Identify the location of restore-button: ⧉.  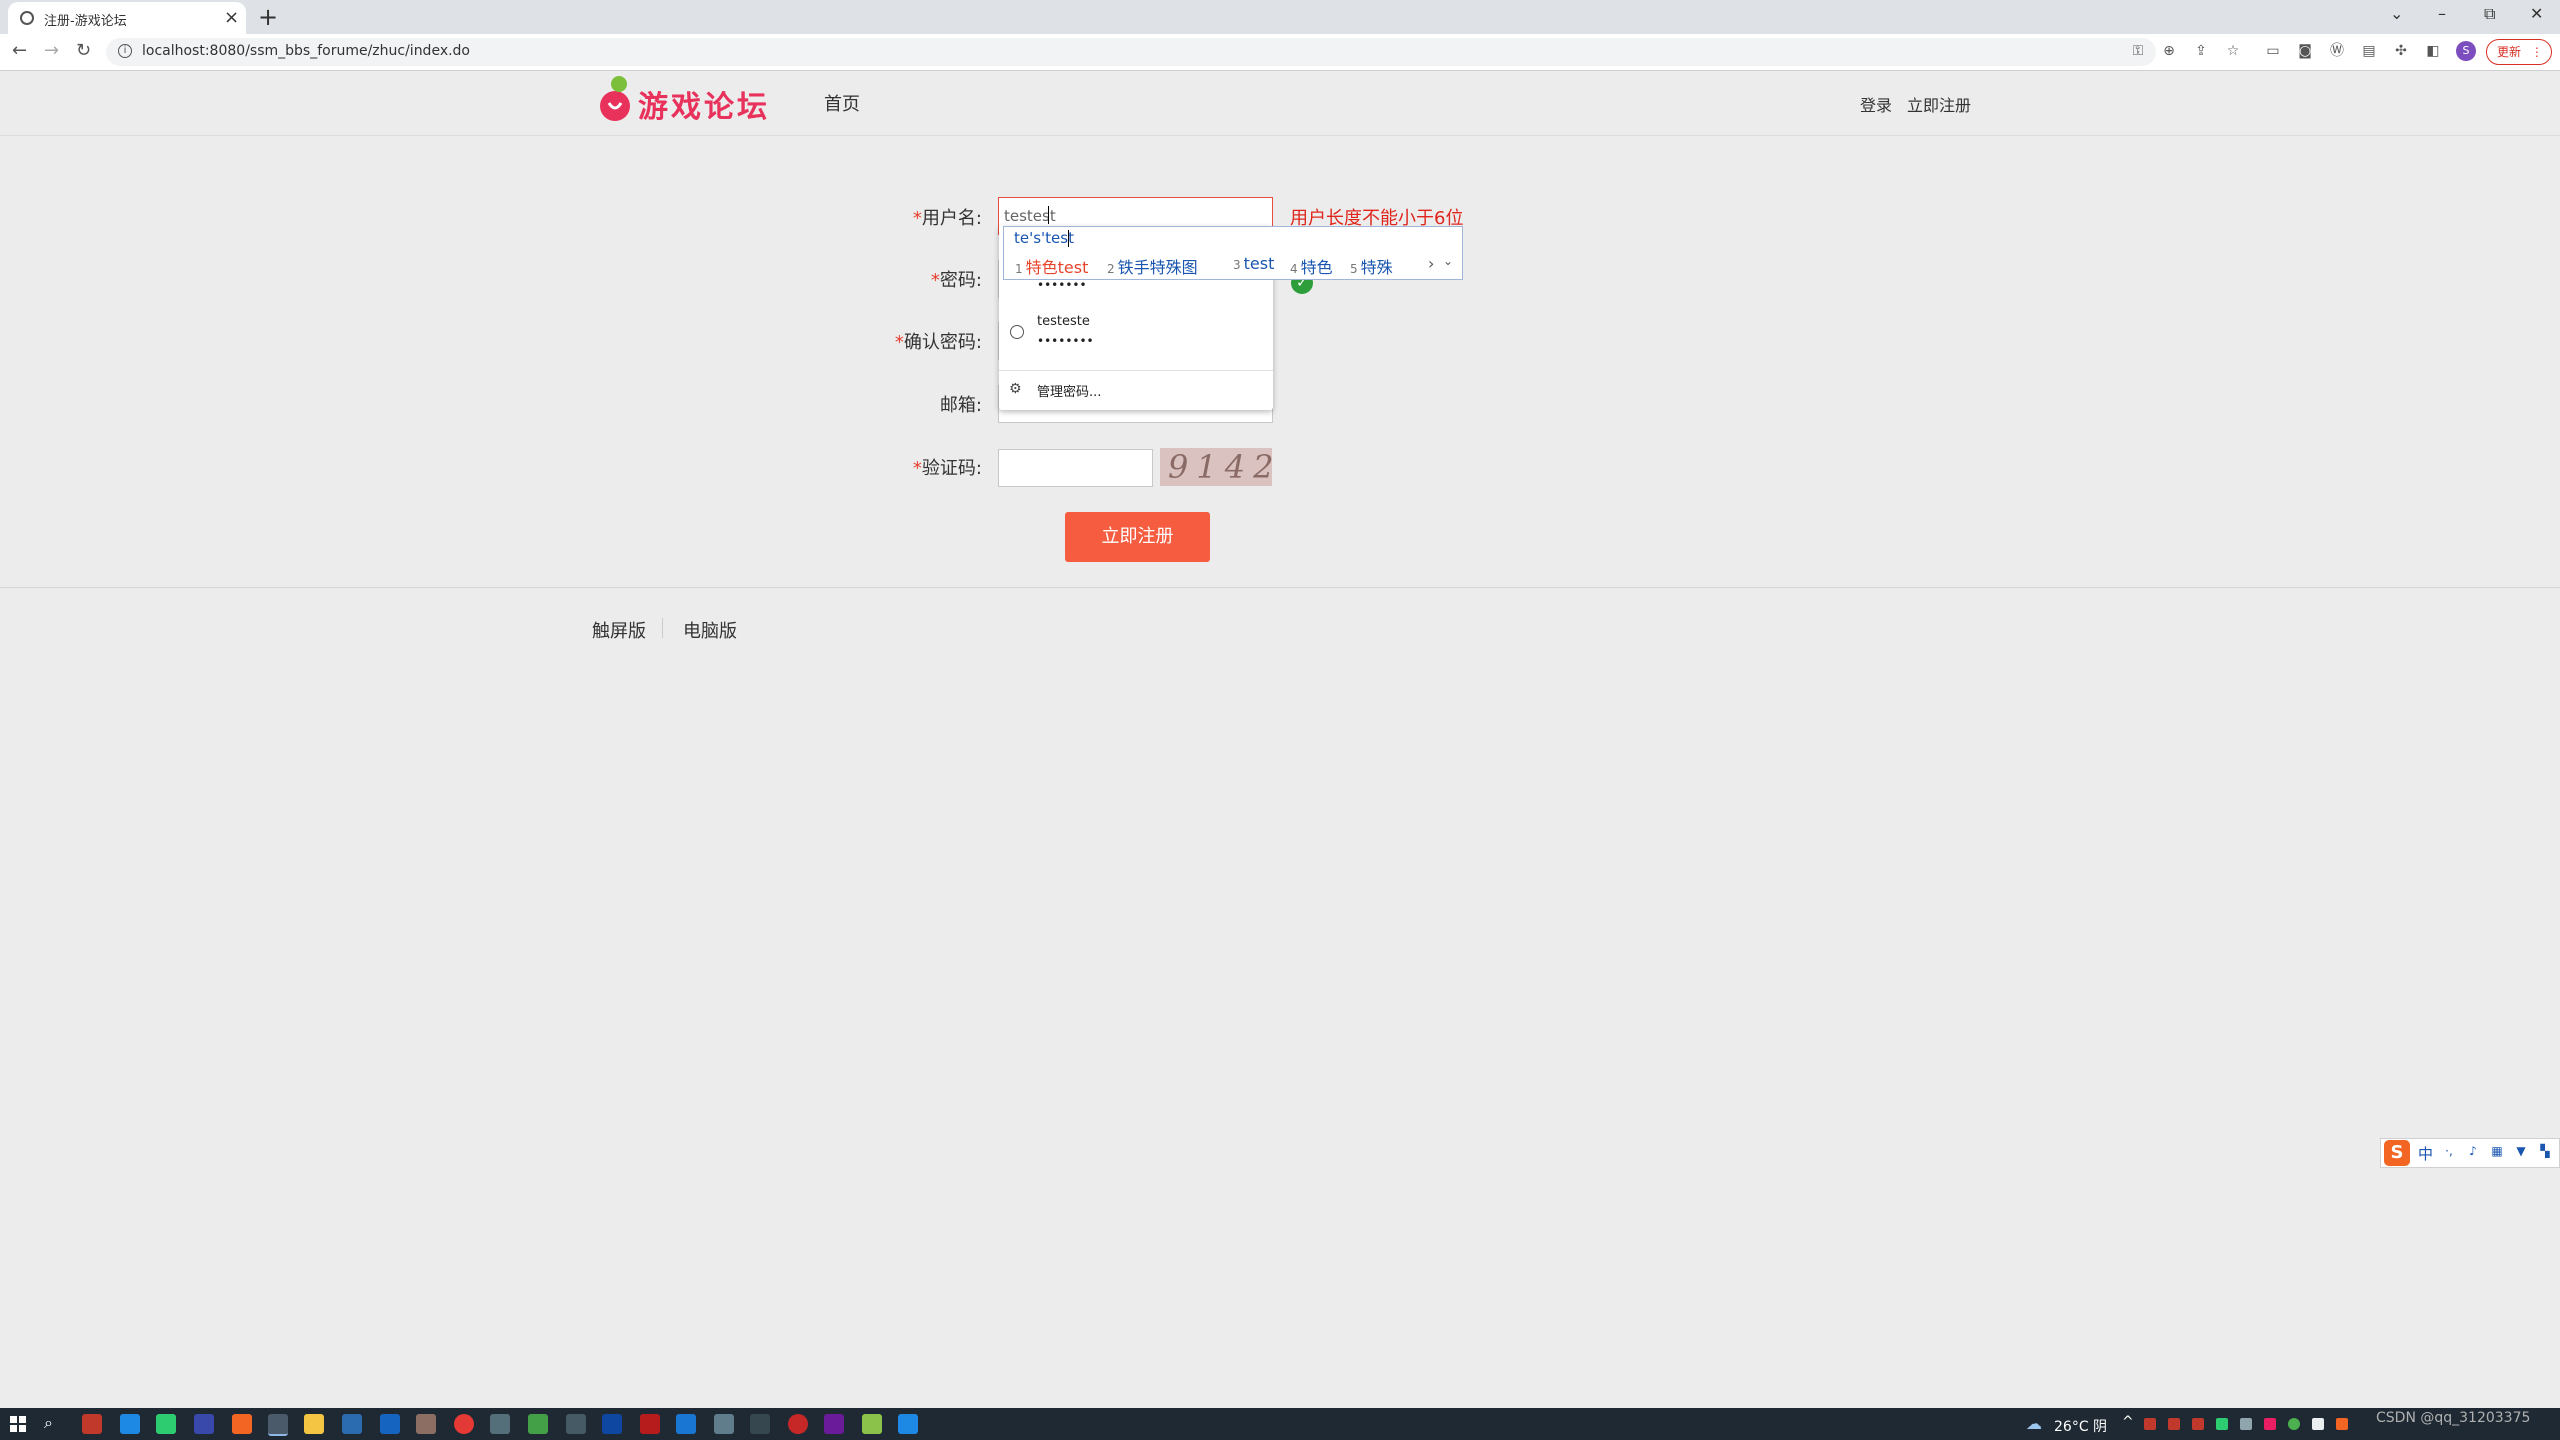
(2489, 14).